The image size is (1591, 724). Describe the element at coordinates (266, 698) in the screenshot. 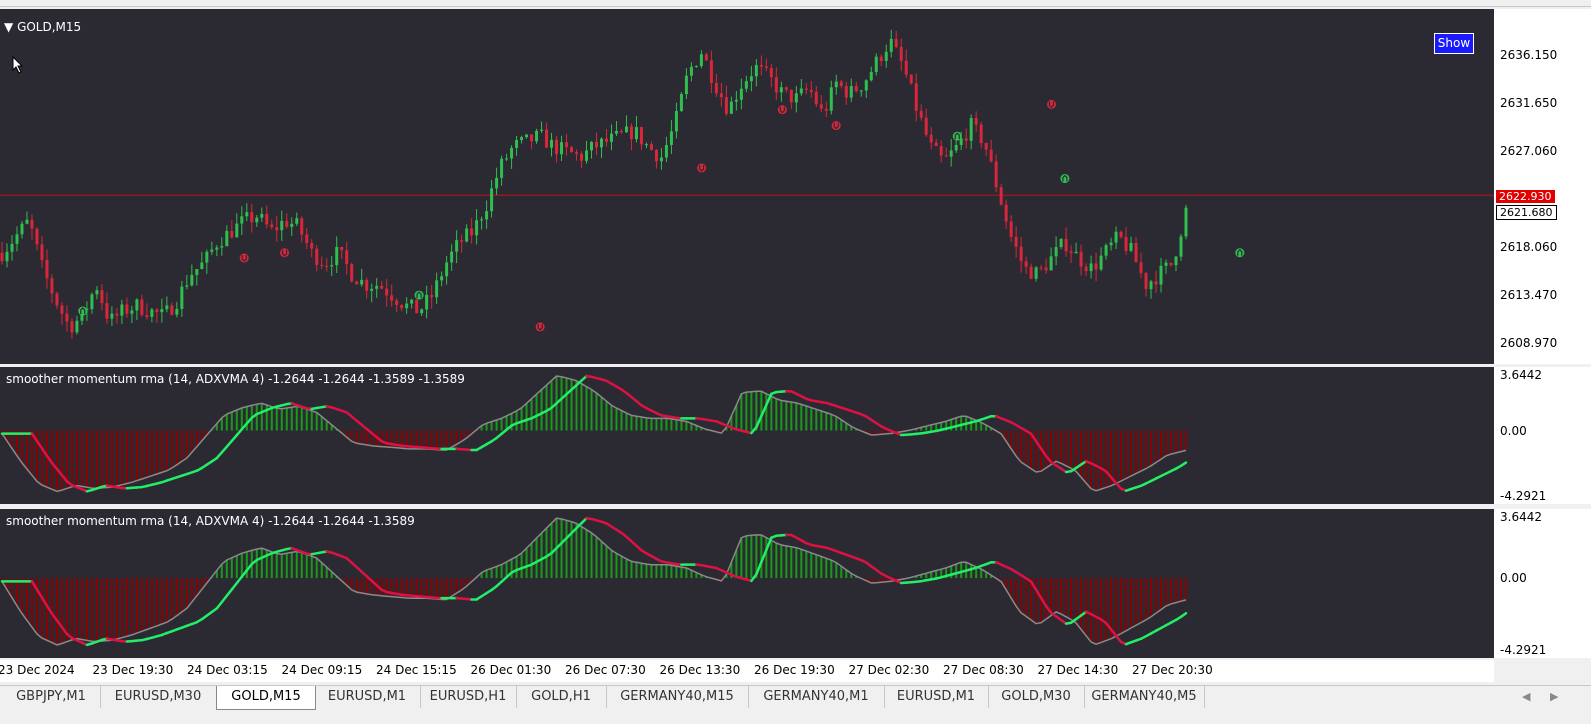

I see `chart-tab: GOLD,M15` at that location.